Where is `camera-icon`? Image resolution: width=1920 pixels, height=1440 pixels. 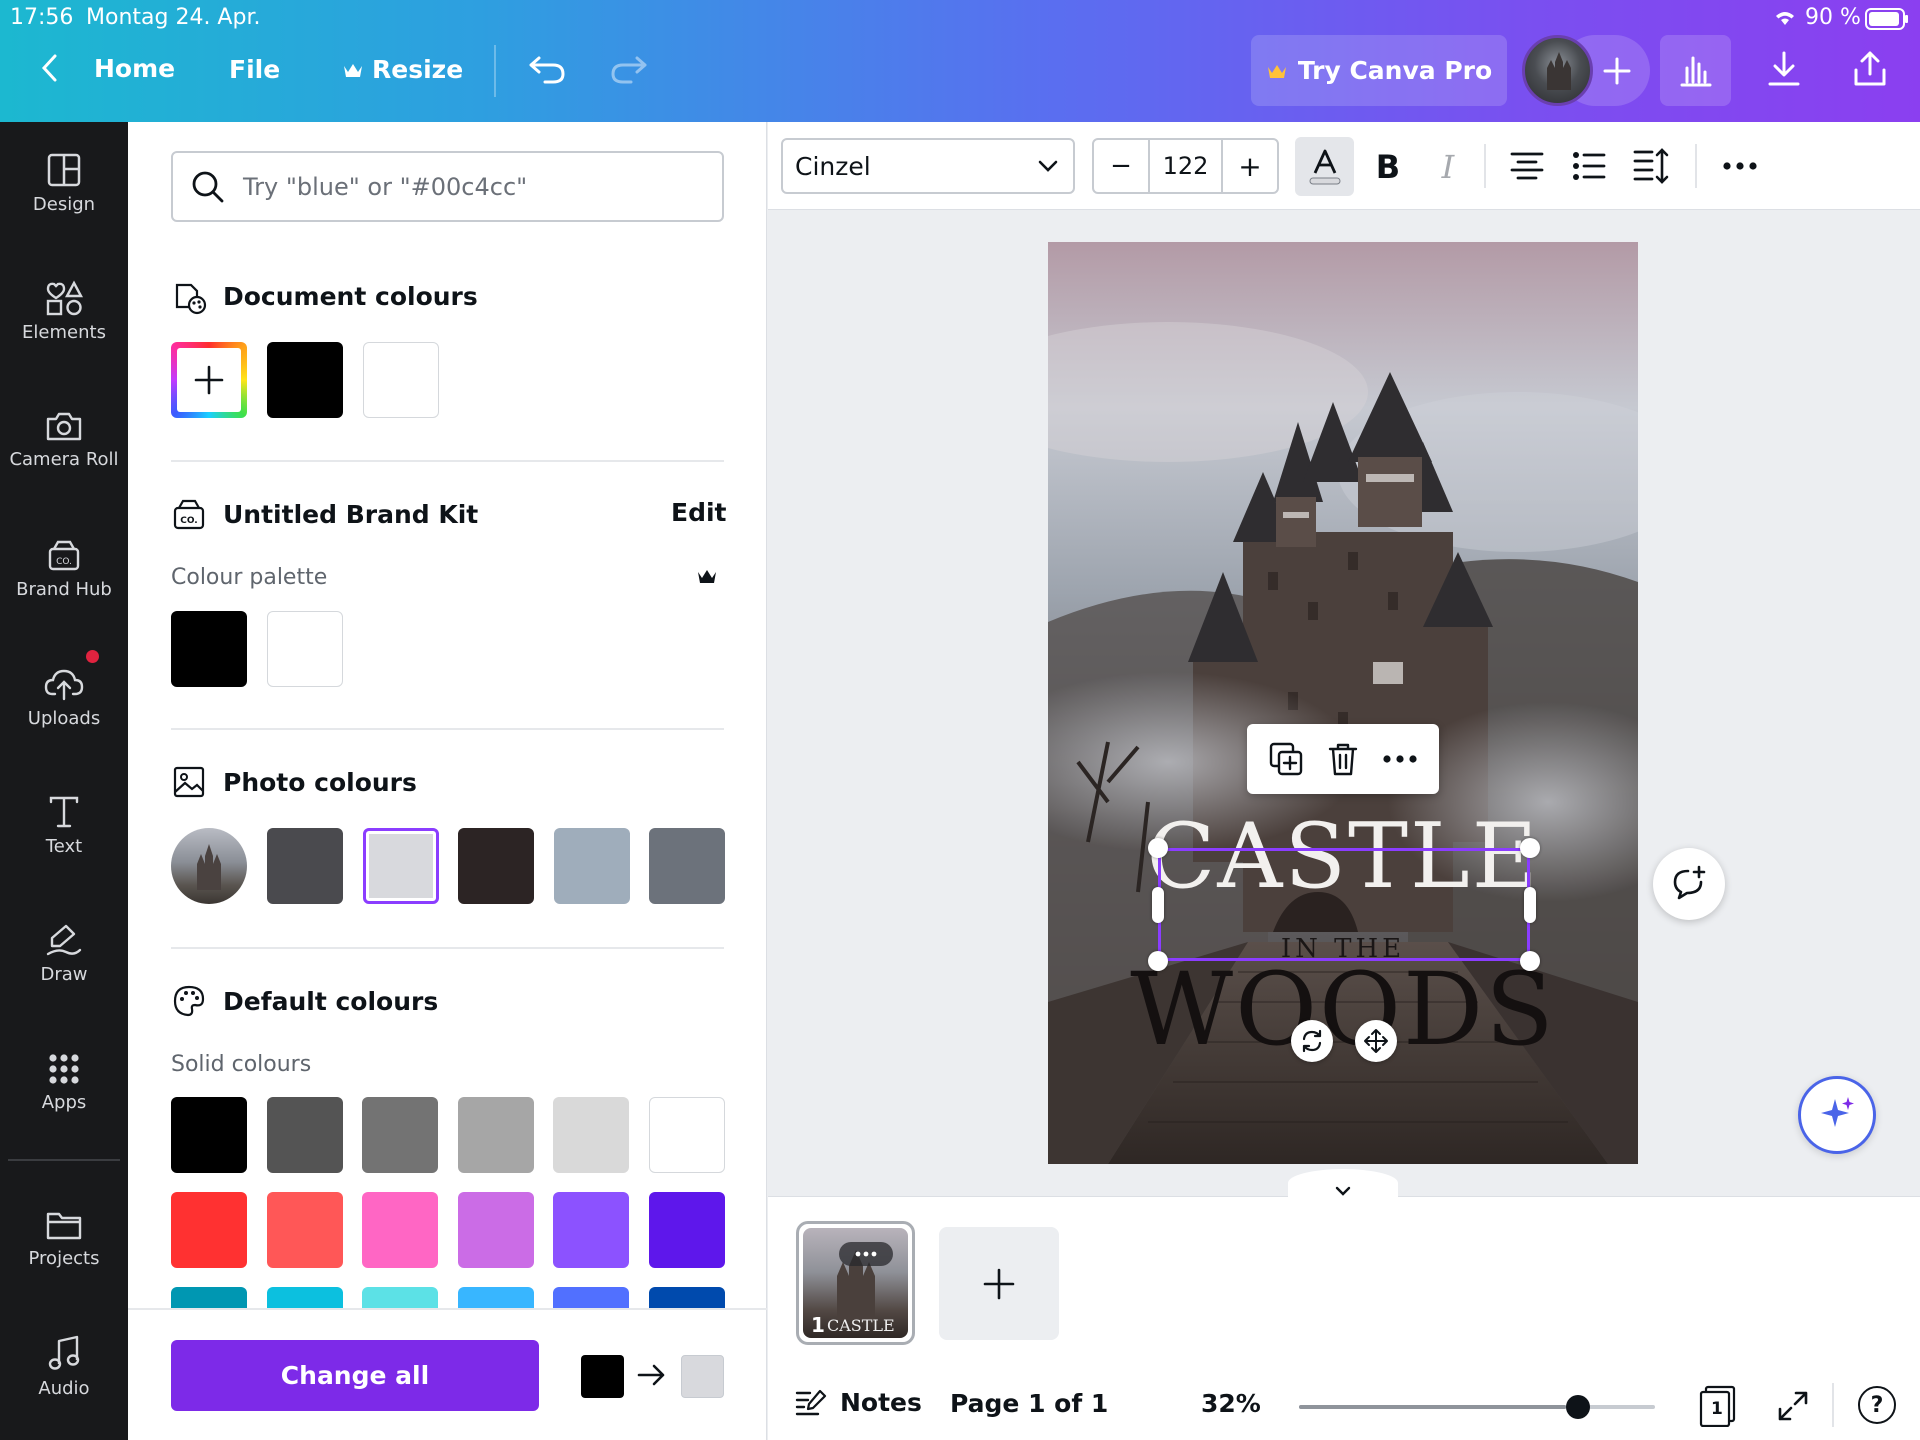 camera-icon is located at coordinates (64, 426).